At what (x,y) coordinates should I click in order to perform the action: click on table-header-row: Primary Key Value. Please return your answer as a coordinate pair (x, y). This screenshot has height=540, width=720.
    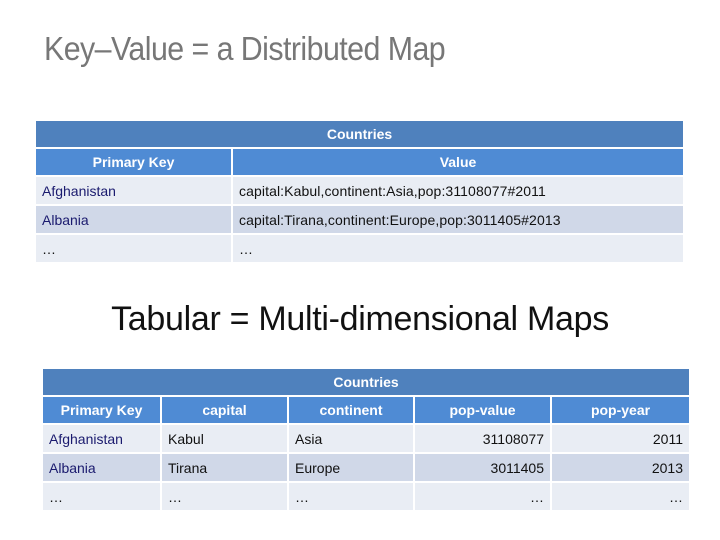
    Looking at the image, I should click on (359, 162).